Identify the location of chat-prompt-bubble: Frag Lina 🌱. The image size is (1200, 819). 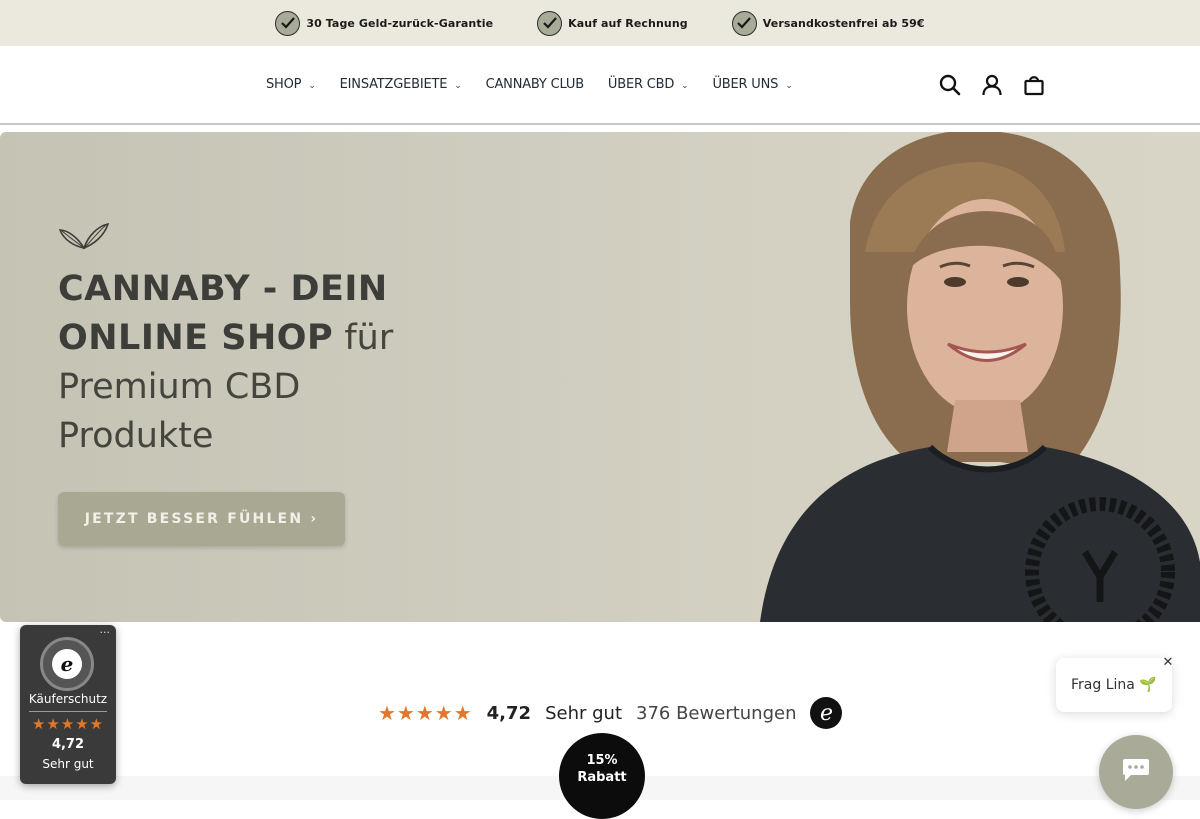
(1114, 685).